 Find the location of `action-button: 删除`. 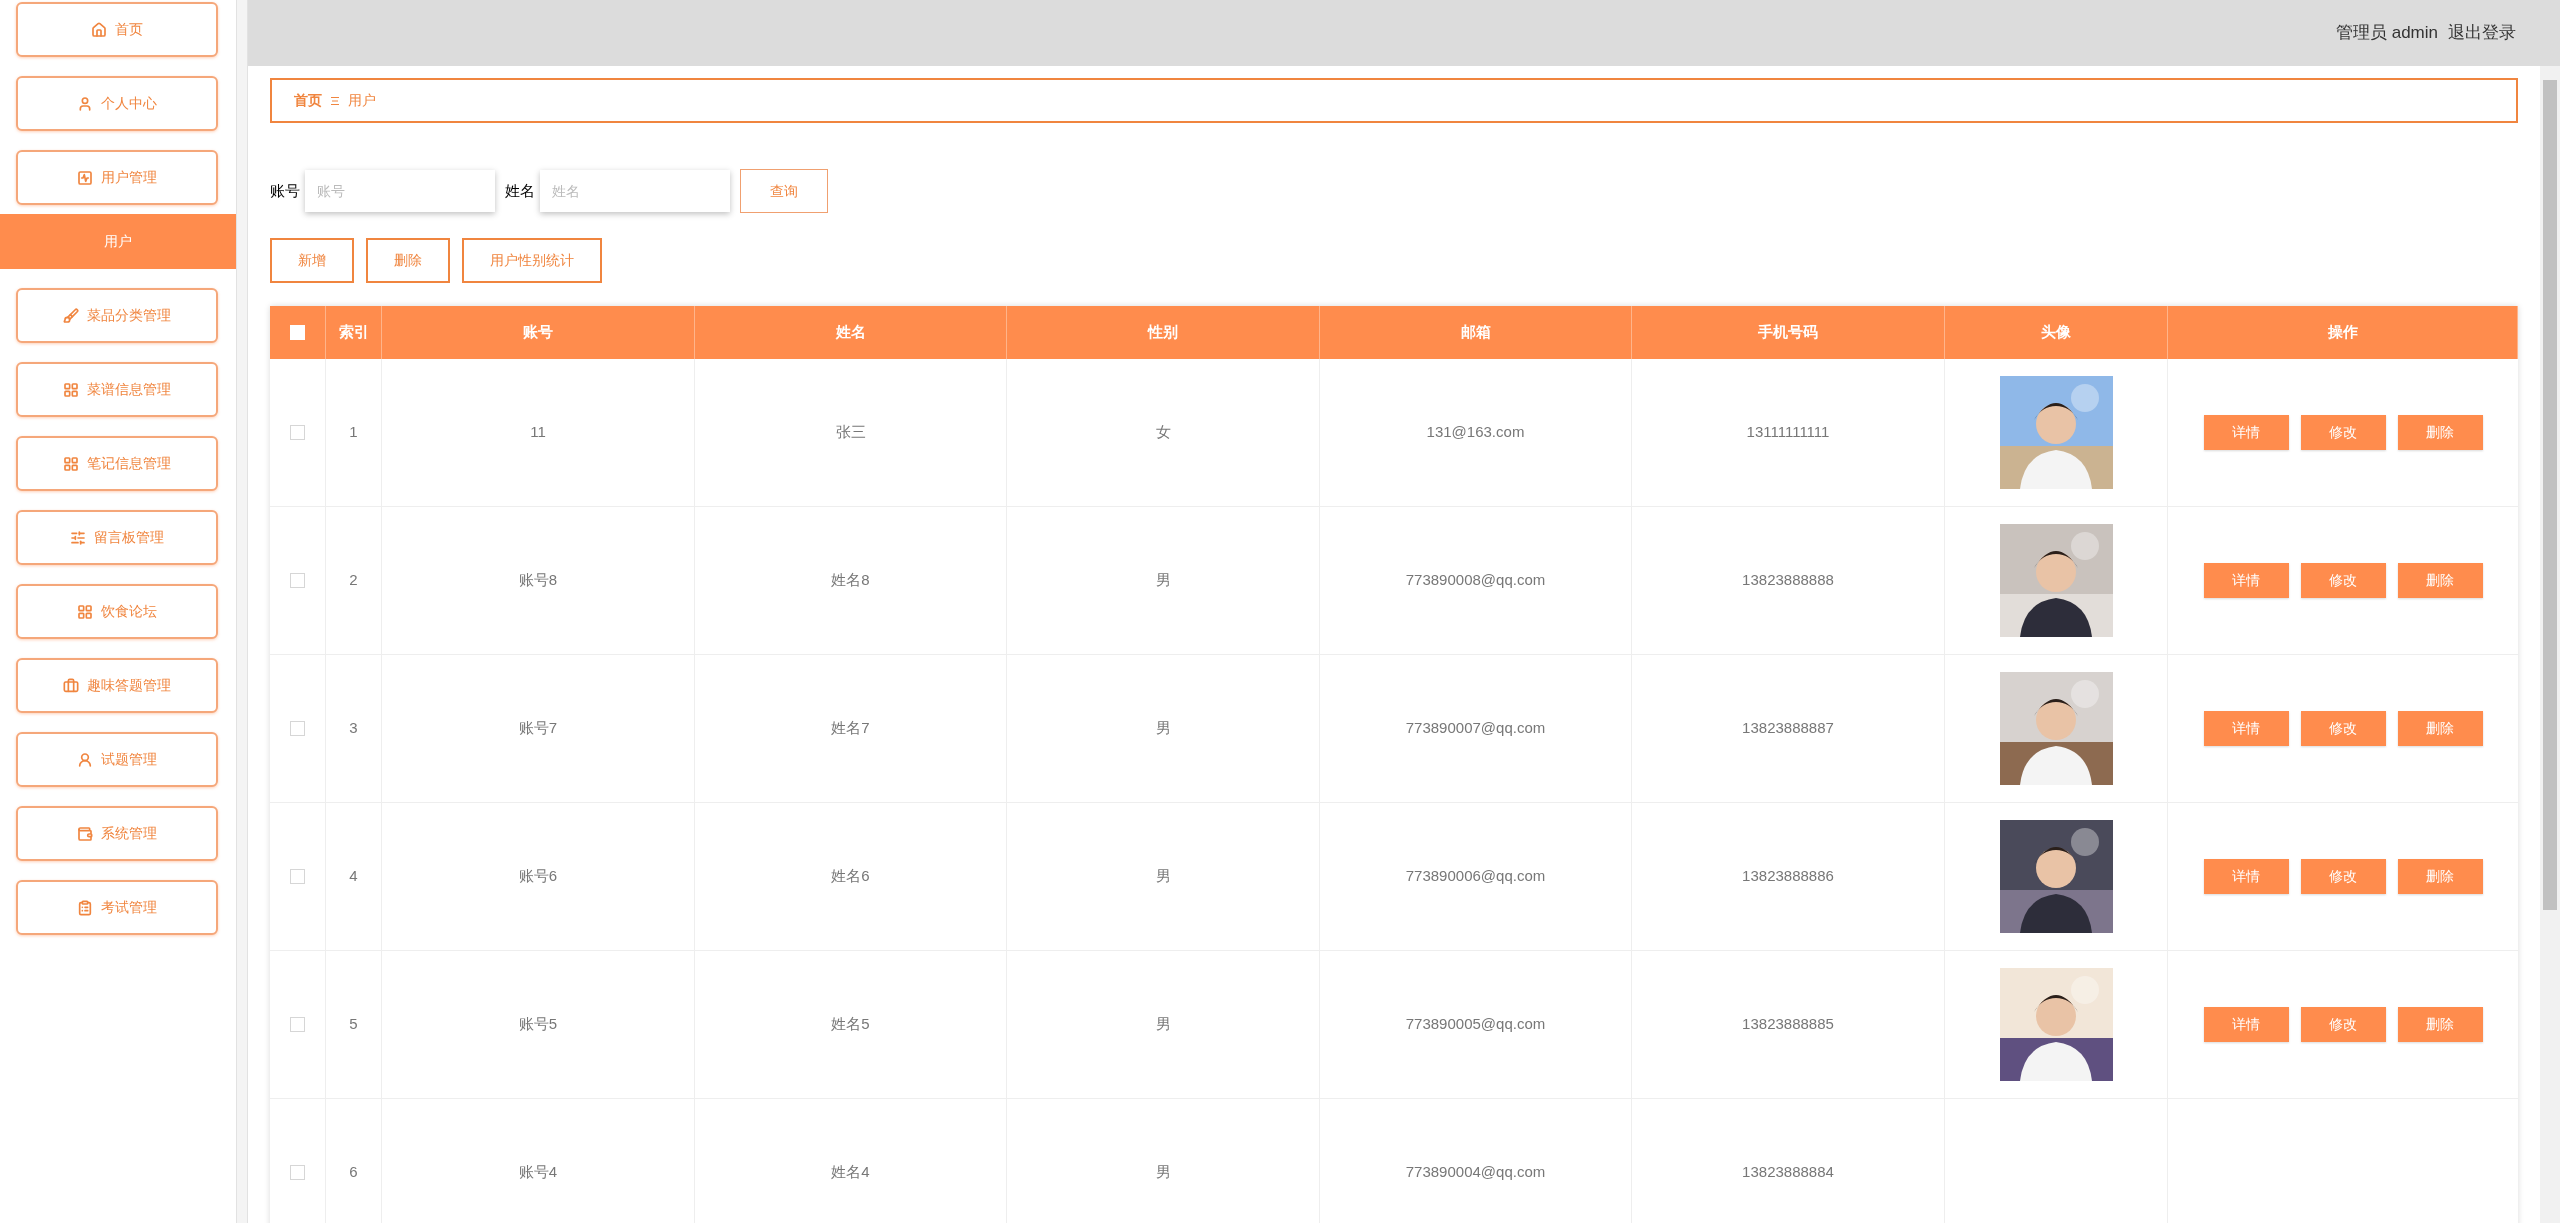

action-button: 删除 is located at coordinates (408, 260).